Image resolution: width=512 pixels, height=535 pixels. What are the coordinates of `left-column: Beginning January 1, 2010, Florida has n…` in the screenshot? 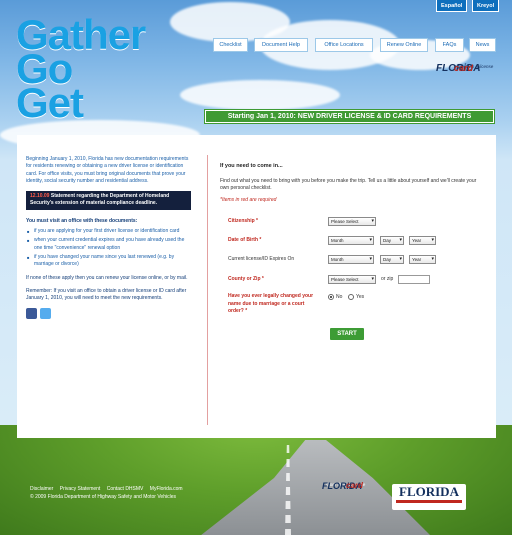 It's located at (108, 238).